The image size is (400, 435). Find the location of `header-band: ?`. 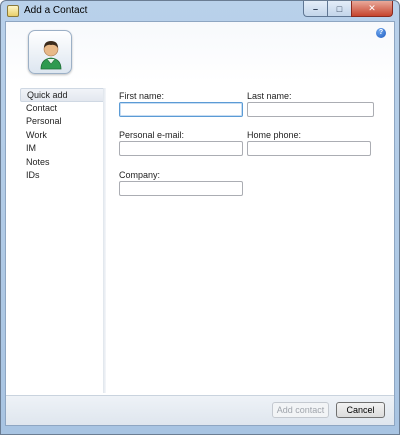

header-band: ? is located at coordinates (200, 52).